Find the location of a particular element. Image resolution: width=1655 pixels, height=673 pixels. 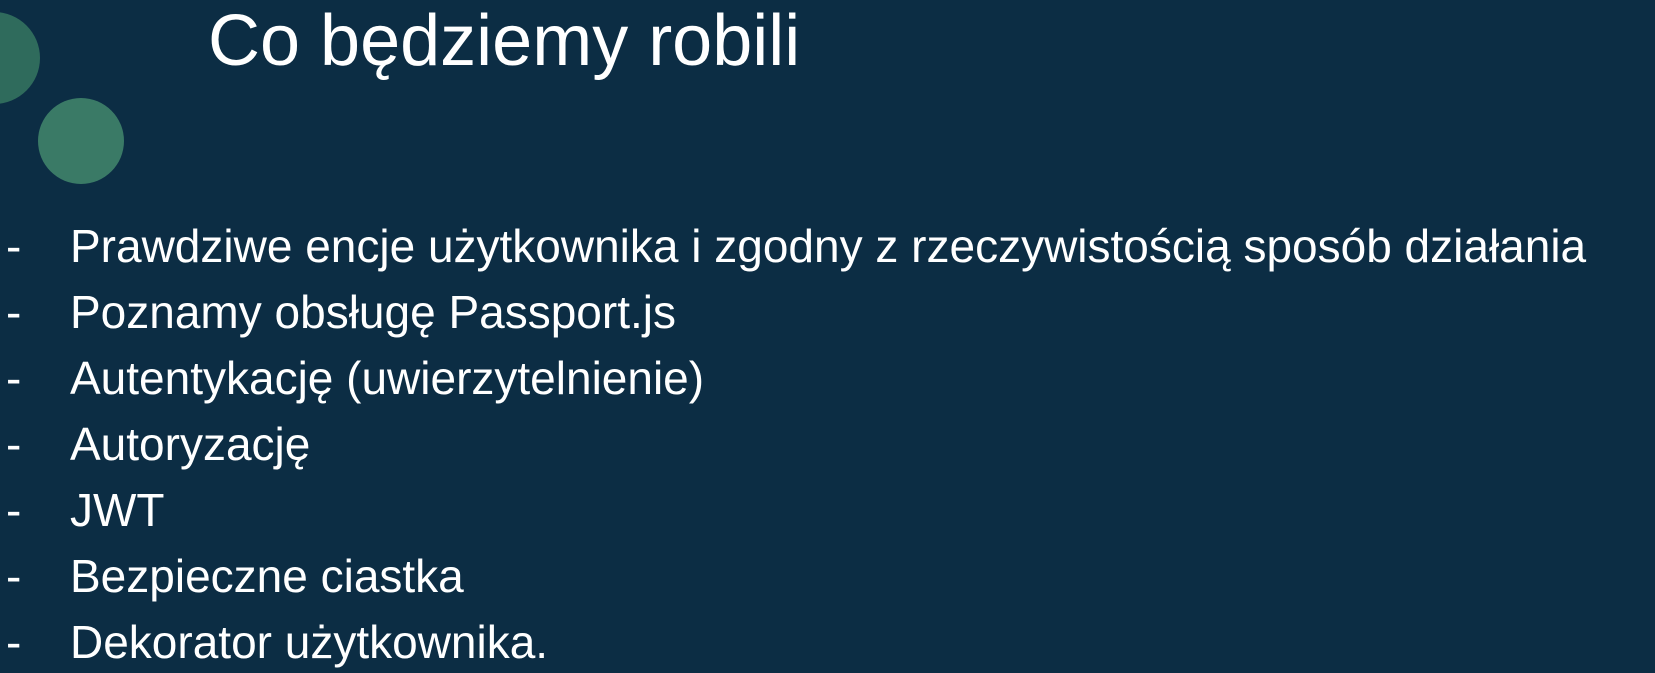

bullet-item-jwt: - JWT is located at coordinates (793, 510).